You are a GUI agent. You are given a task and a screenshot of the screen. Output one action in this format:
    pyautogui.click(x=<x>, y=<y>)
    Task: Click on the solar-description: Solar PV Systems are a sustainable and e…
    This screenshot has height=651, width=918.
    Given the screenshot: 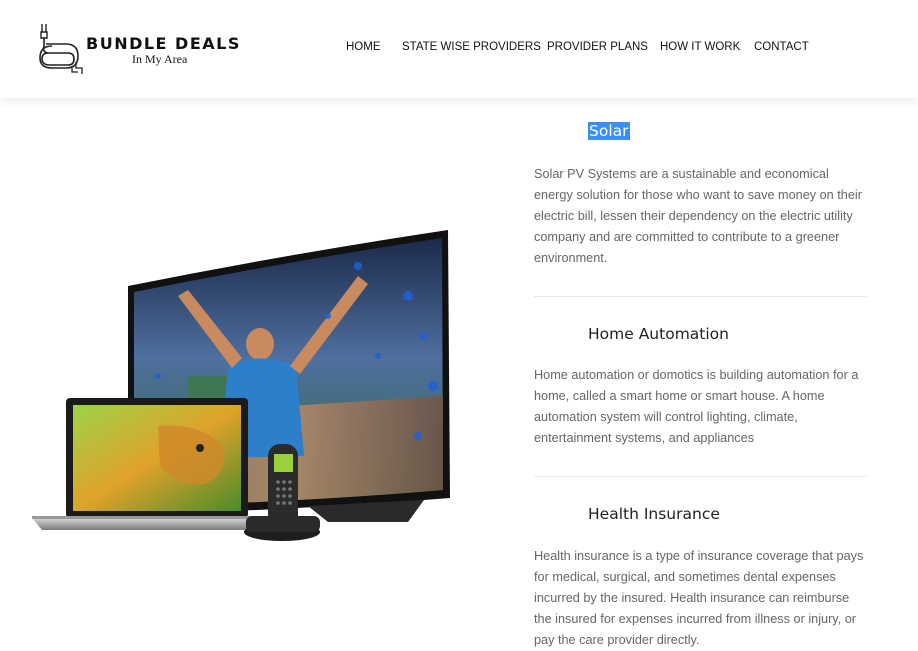 What is the action you would take?
    pyautogui.click(x=698, y=216)
    